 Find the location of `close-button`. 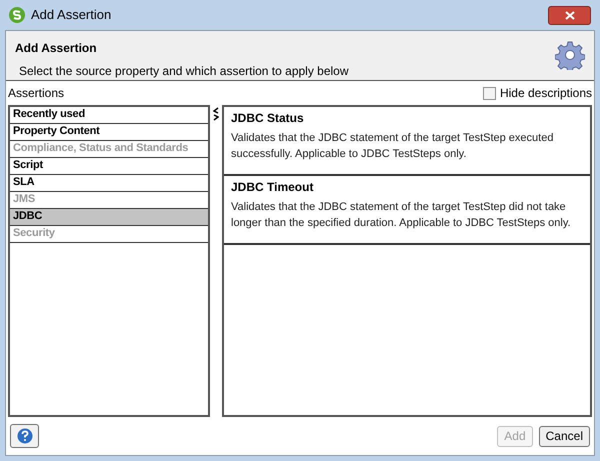

close-button is located at coordinates (569, 15).